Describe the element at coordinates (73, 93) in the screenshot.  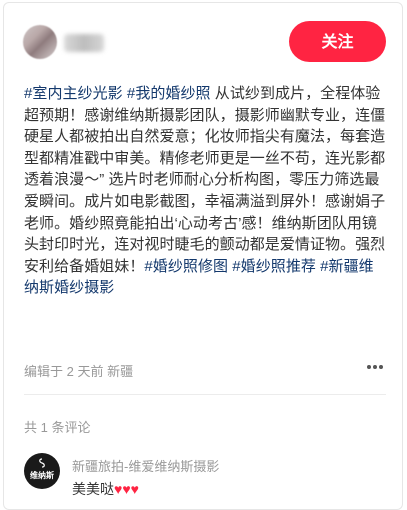
I see `hashtag-link: #室内主纱光影` at that location.